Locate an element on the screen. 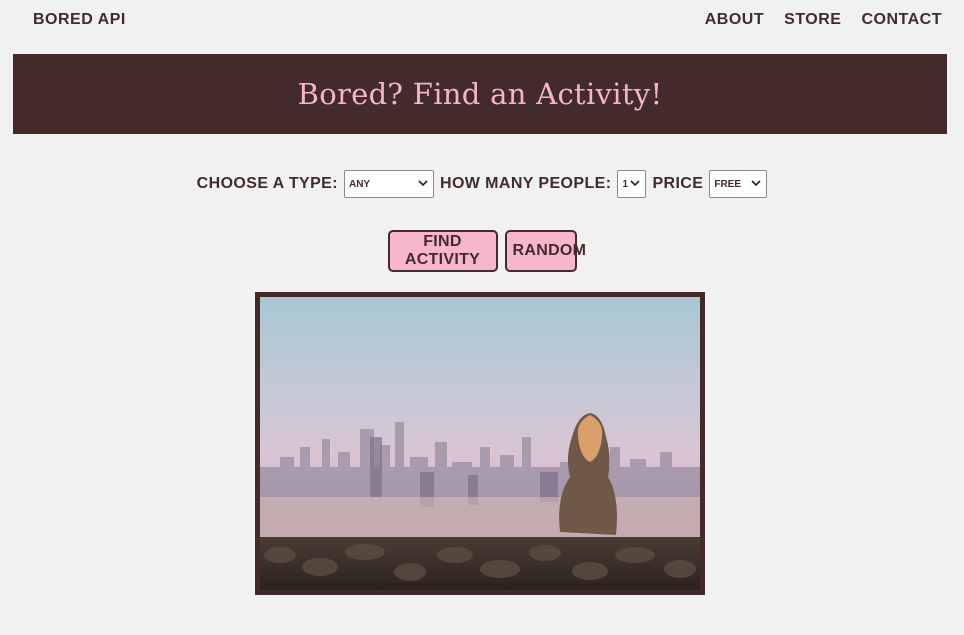 Image resolution: width=964 pixels, height=635 pixels. people-label: How many people: is located at coordinates (525, 183).